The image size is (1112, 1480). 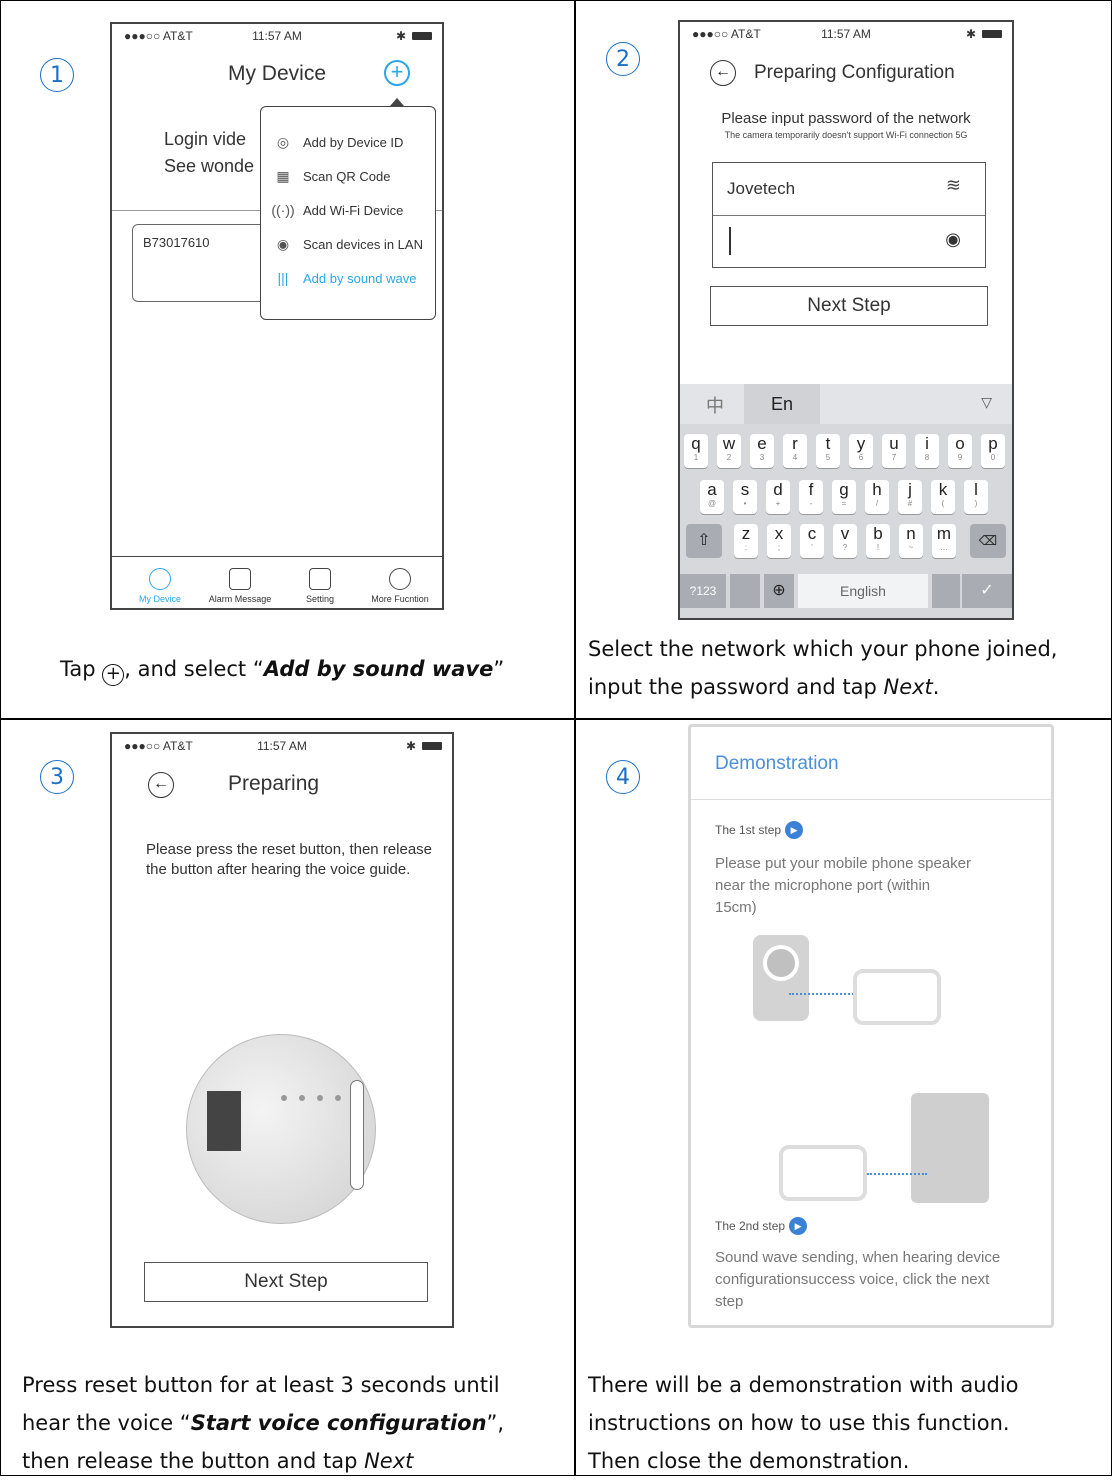 I want to click on menu-item-sound-wave: ||| Add by sound wave, so click(x=348, y=278).